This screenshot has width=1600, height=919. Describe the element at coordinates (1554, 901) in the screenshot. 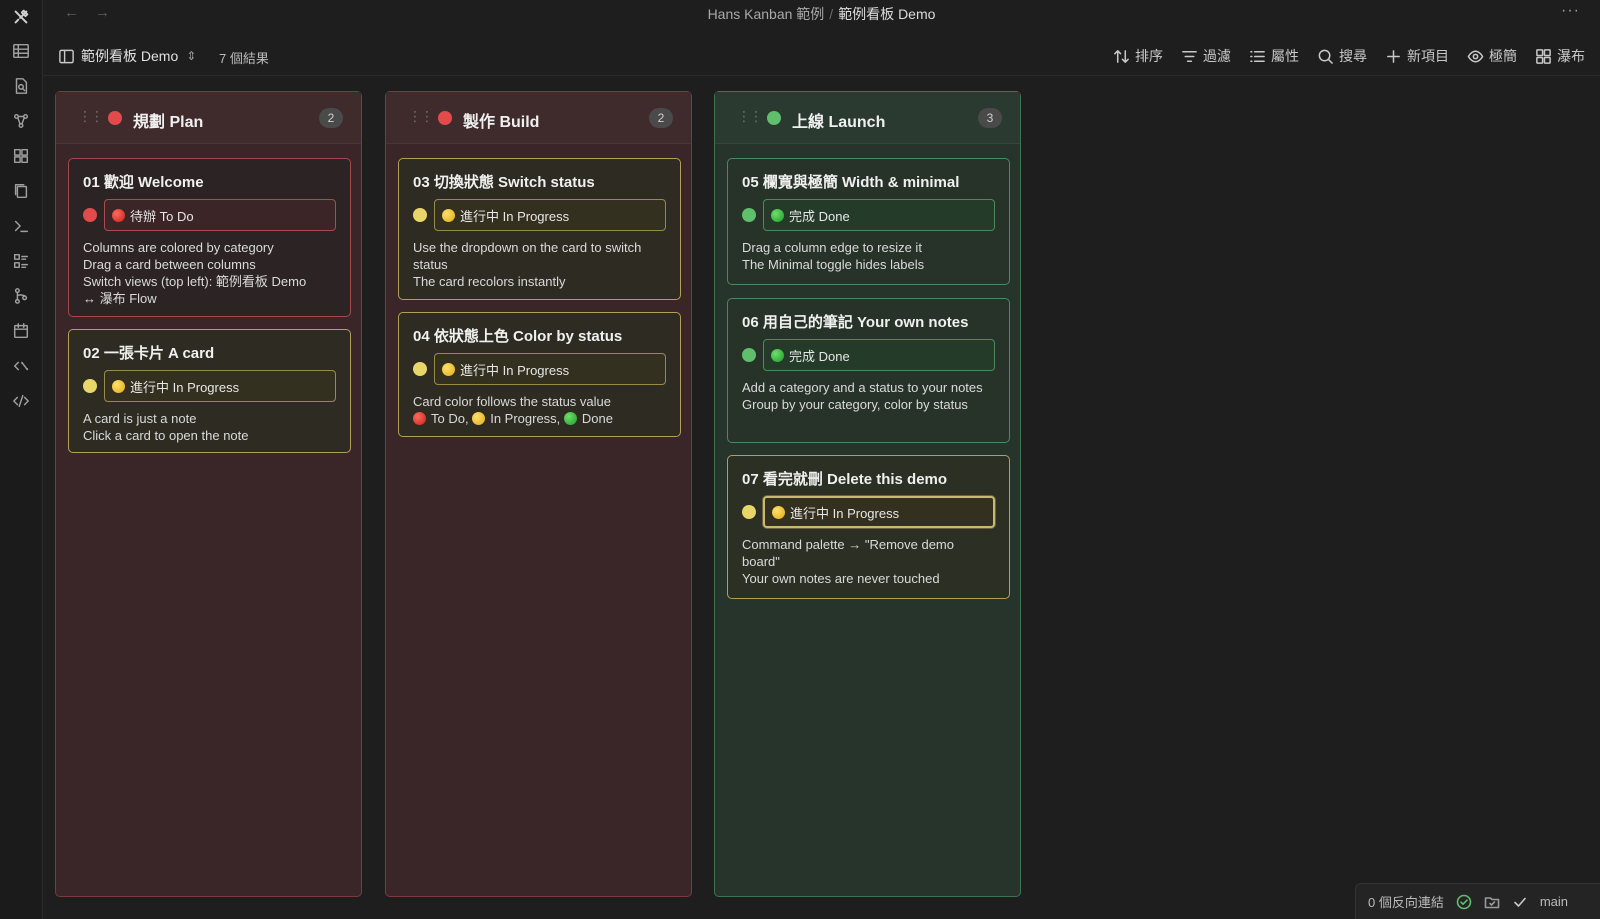

I see `git-branch-name: main` at that location.